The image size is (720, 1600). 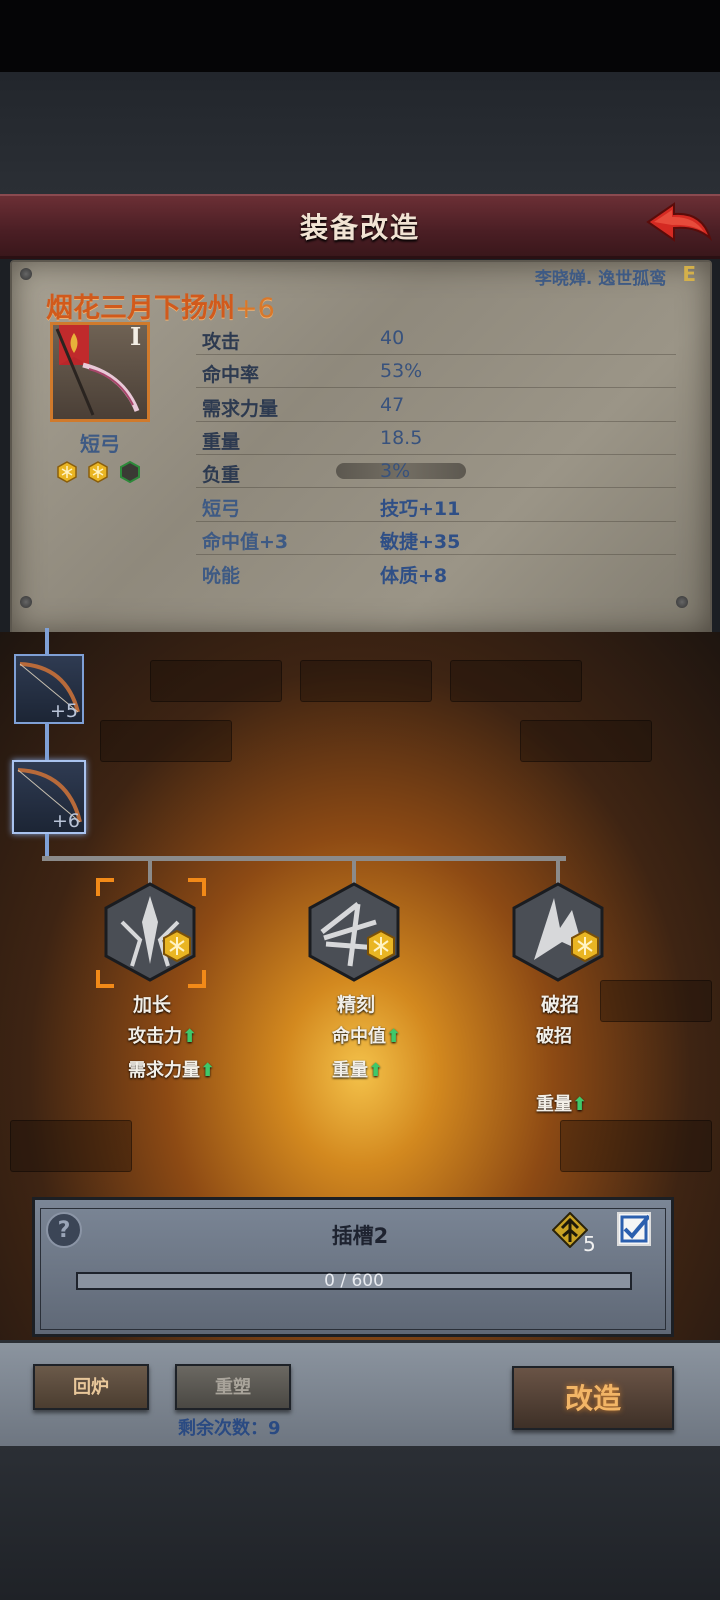 I want to click on history-node: +5, so click(x=49, y=689).